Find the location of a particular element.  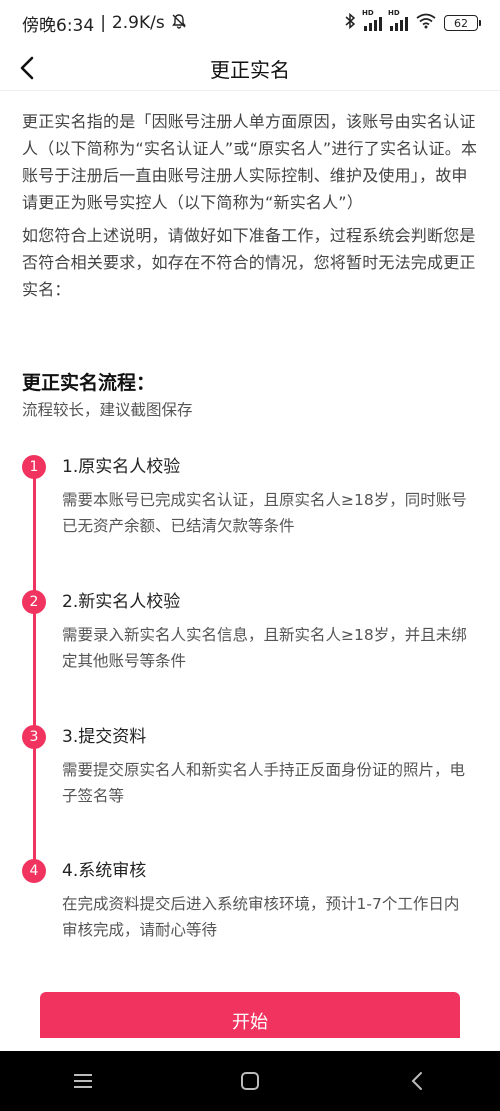

back-button is located at coordinates (28, 68).